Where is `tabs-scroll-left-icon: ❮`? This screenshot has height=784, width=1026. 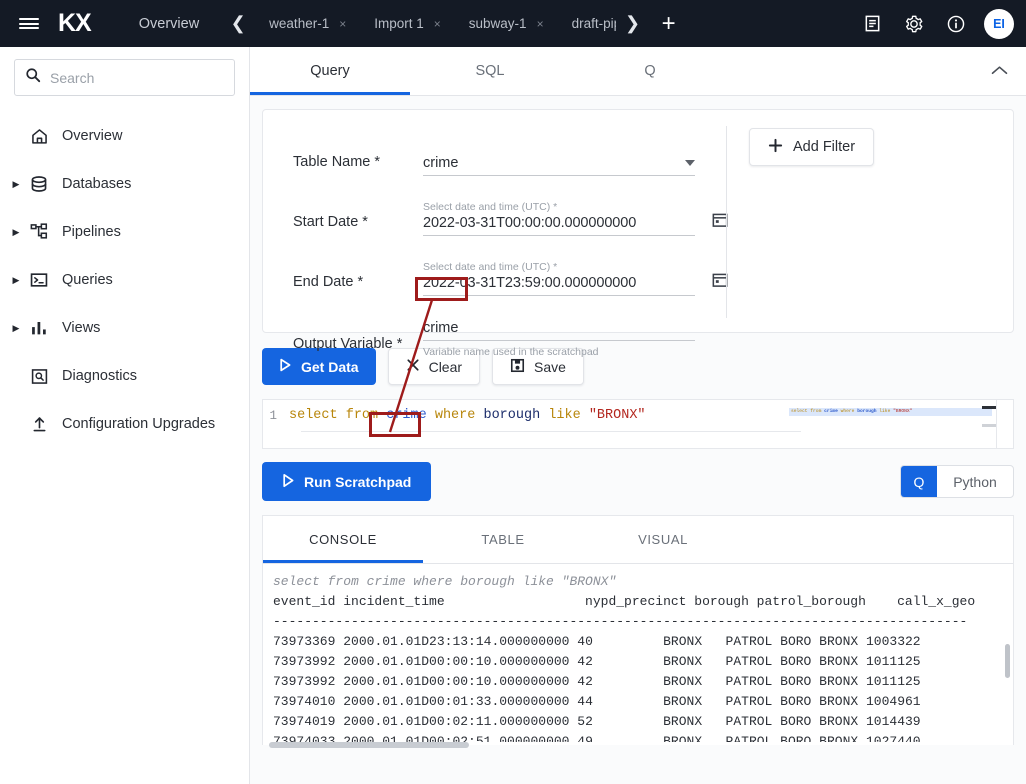
tabs-scroll-left-icon: ❮ is located at coordinates (238, 23).